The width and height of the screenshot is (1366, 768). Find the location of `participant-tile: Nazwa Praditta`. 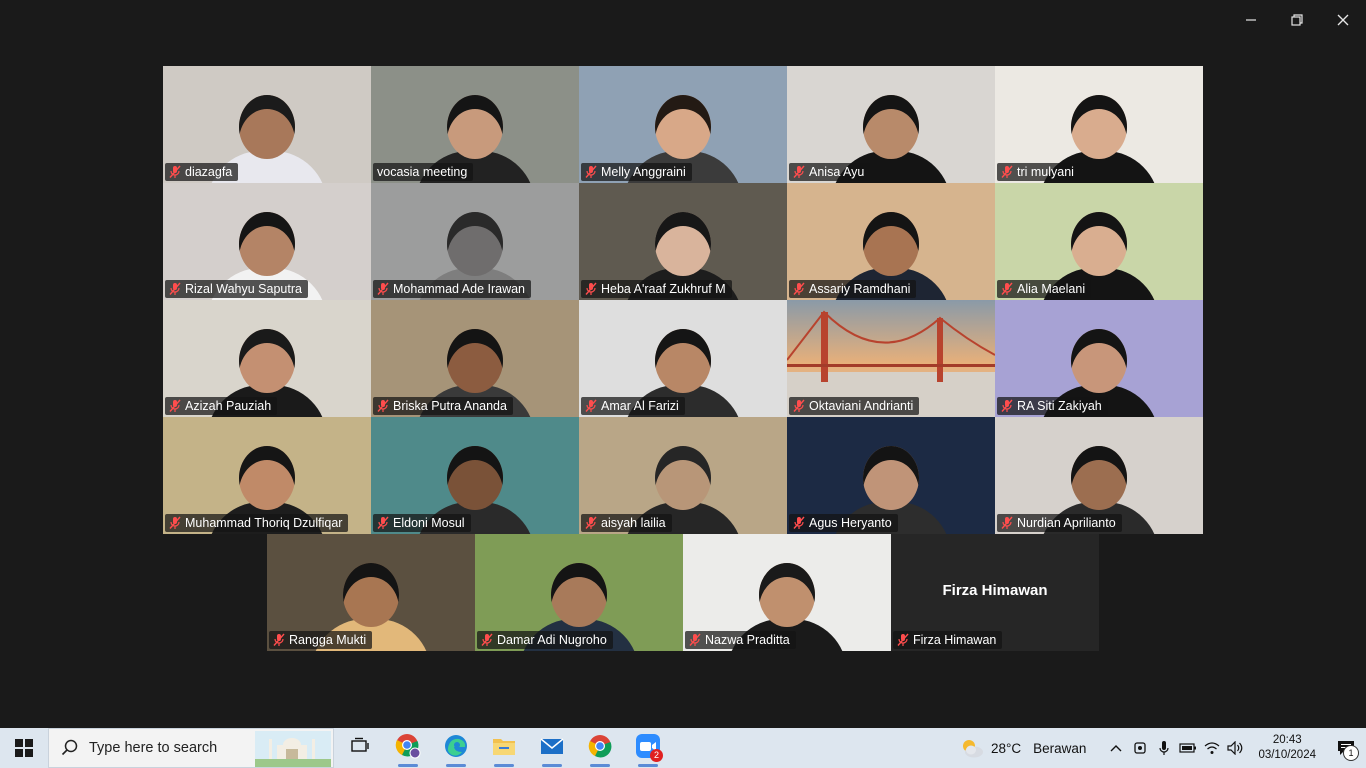

participant-tile: Nazwa Praditta is located at coordinates (787, 592).